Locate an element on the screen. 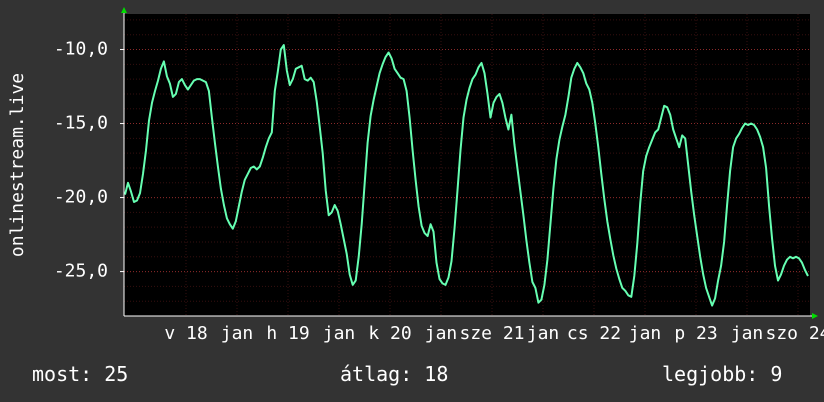 This screenshot has height=402, width=824. y-axis-ticks: -10,0 -15,0 -20,0 -25,0 is located at coordinates (89, 160).